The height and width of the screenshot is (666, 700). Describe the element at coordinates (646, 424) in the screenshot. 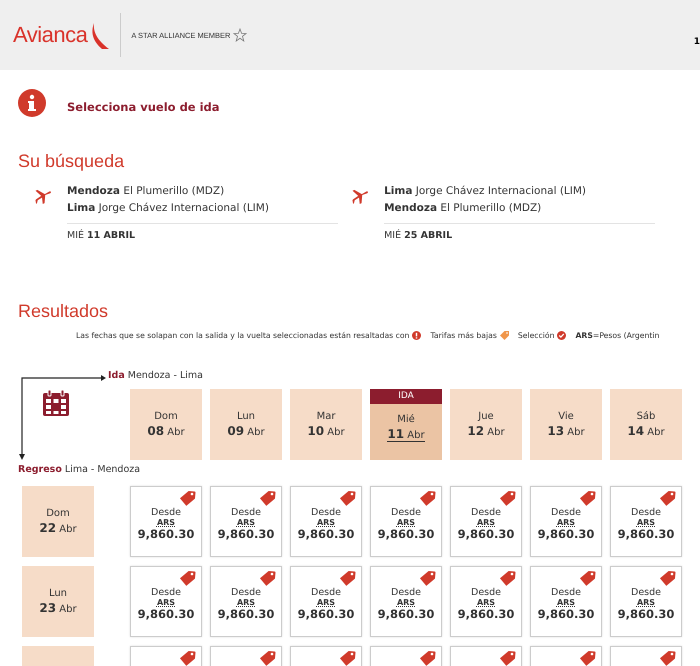

I see `date-card: Sáb 14 Abr` at that location.